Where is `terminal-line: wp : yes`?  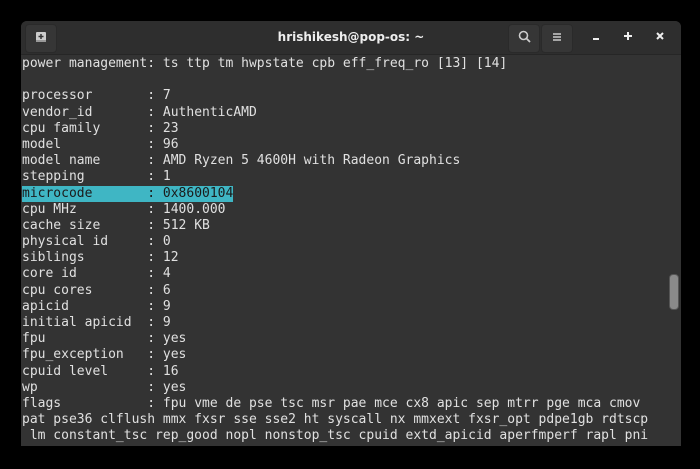 terminal-line: wp : yes is located at coordinates (344, 388).